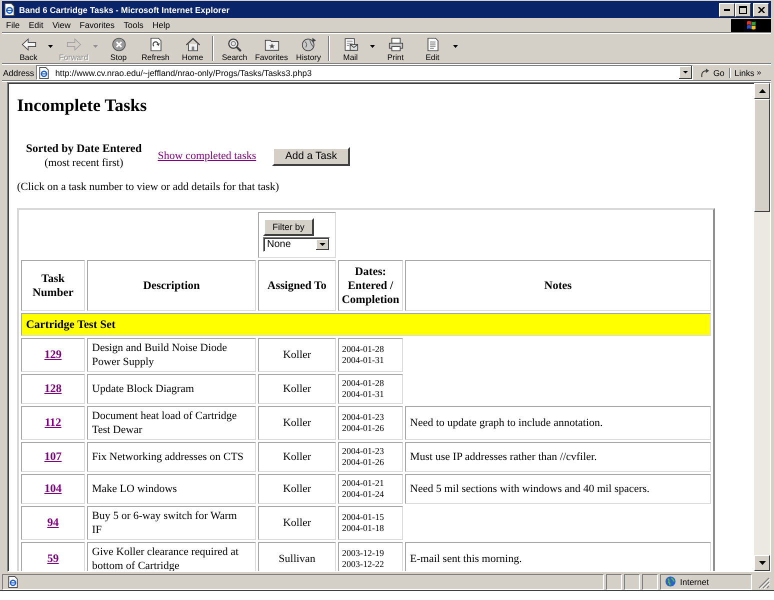 The width and height of the screenshot is (774, 600). I want to click on menu-item: Edit, so click(36, 25).